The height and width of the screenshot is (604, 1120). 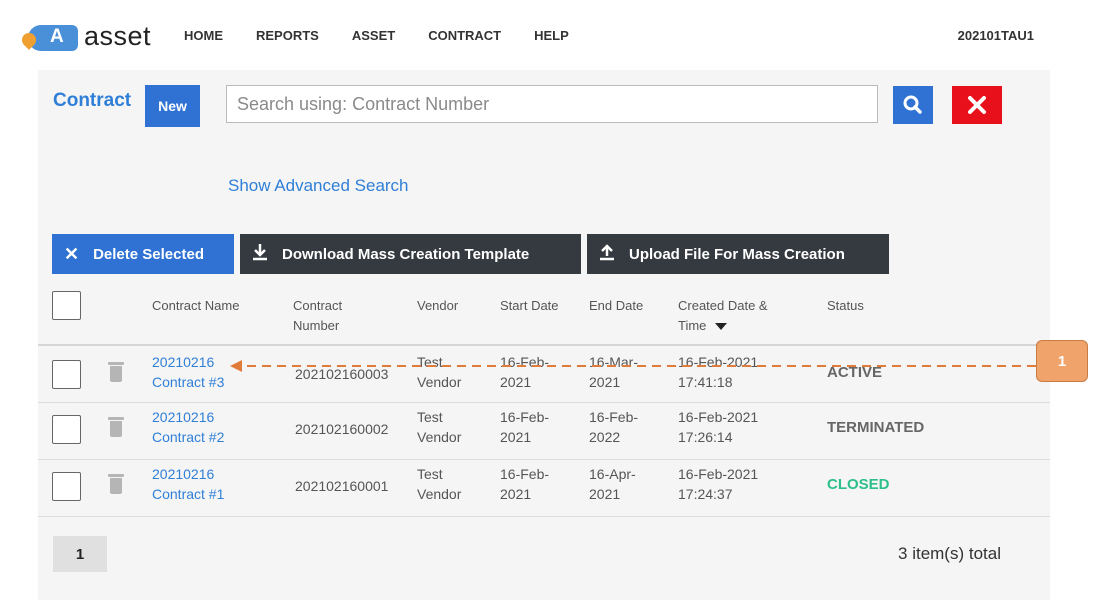 I want to click on page-title: Contract, so click(x=92, y=100).